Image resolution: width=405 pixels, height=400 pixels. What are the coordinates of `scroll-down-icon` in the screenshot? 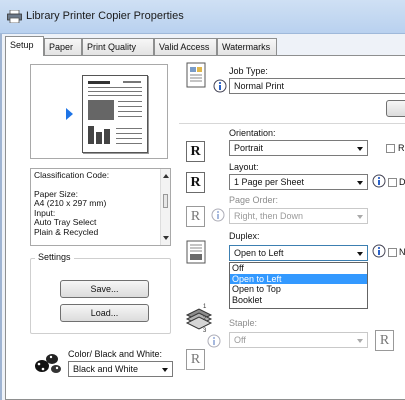 It's located at (166, 238).